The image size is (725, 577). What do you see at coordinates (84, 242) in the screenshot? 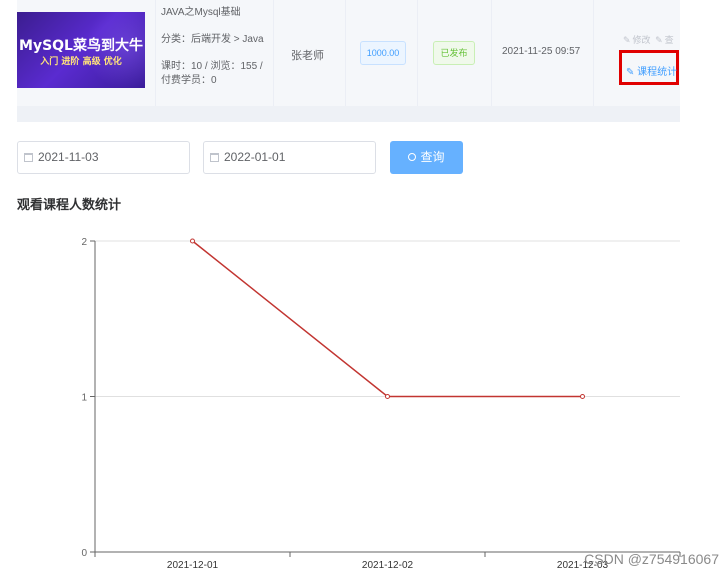
I see `y-tick-label: 2` at bounding box center [84, 242].